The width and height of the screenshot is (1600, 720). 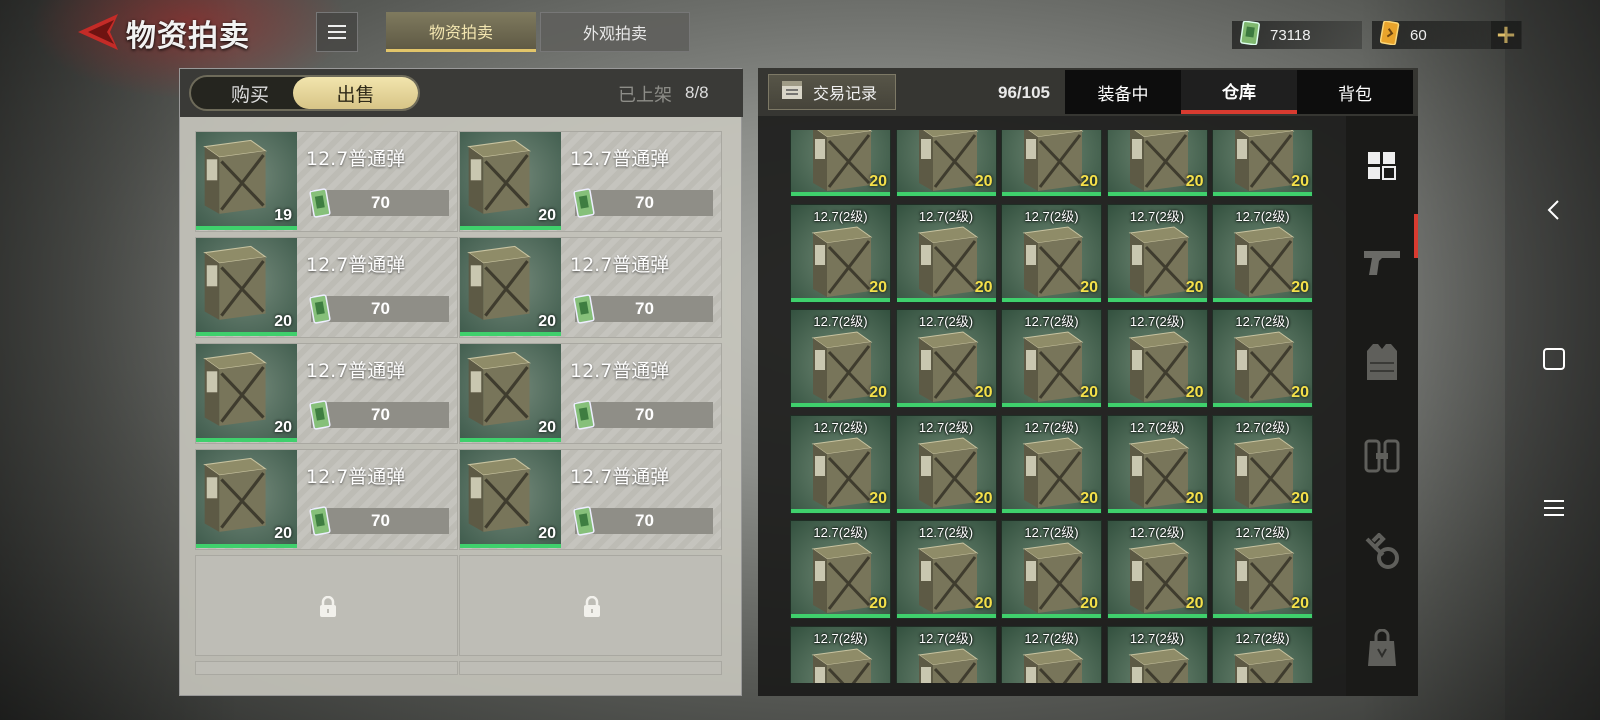 I want to click on listing-price-bar: 70, so click(x=380, y=203).